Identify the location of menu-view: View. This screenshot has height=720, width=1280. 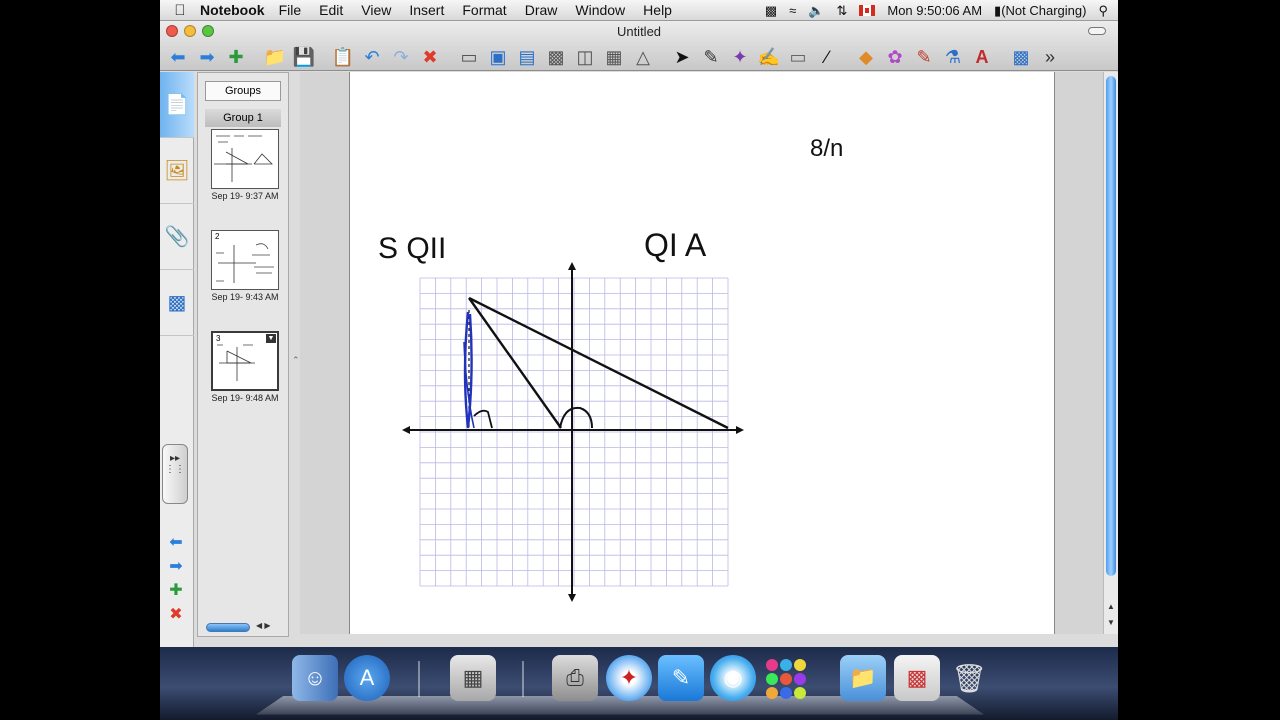
(376, 10).